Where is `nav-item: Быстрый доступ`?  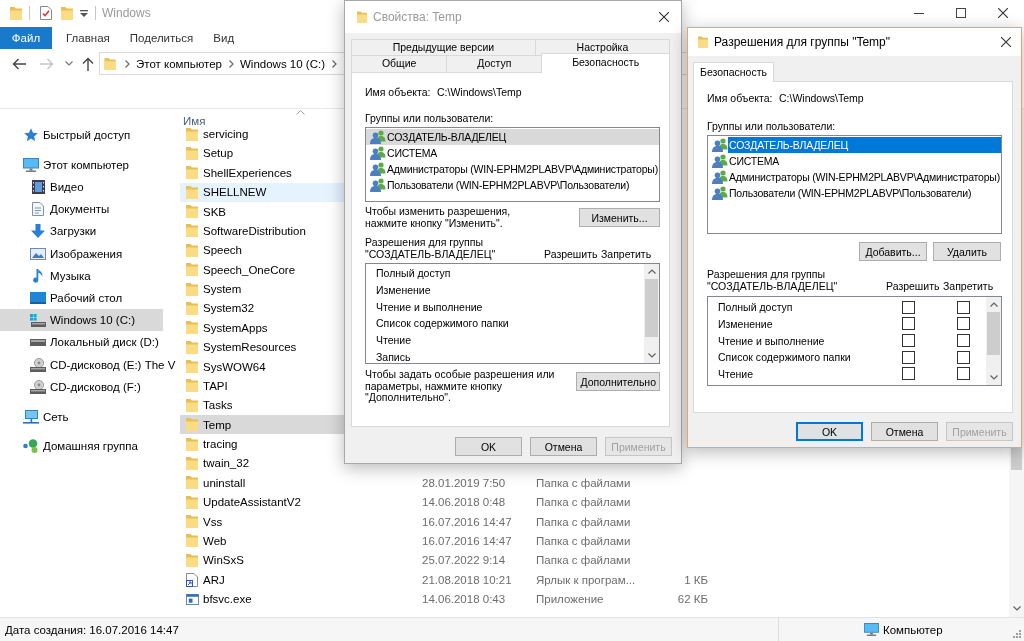 nav-item: Быстрый доступ is located at coordinates (81, 135).